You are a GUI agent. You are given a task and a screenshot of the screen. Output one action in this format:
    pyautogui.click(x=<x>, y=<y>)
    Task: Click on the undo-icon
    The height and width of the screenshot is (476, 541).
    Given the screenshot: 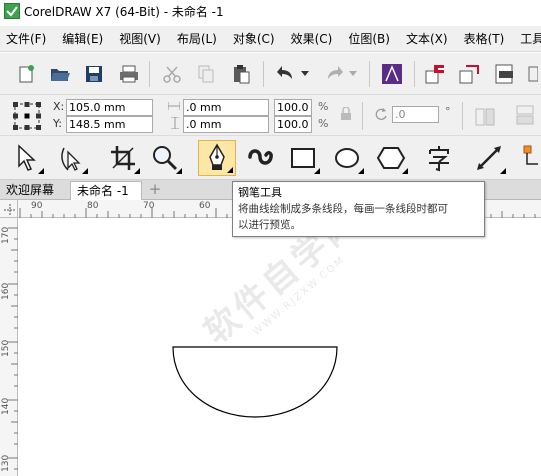 What is the action you would take?
    pyautogui.click(x=284, y=72)
    